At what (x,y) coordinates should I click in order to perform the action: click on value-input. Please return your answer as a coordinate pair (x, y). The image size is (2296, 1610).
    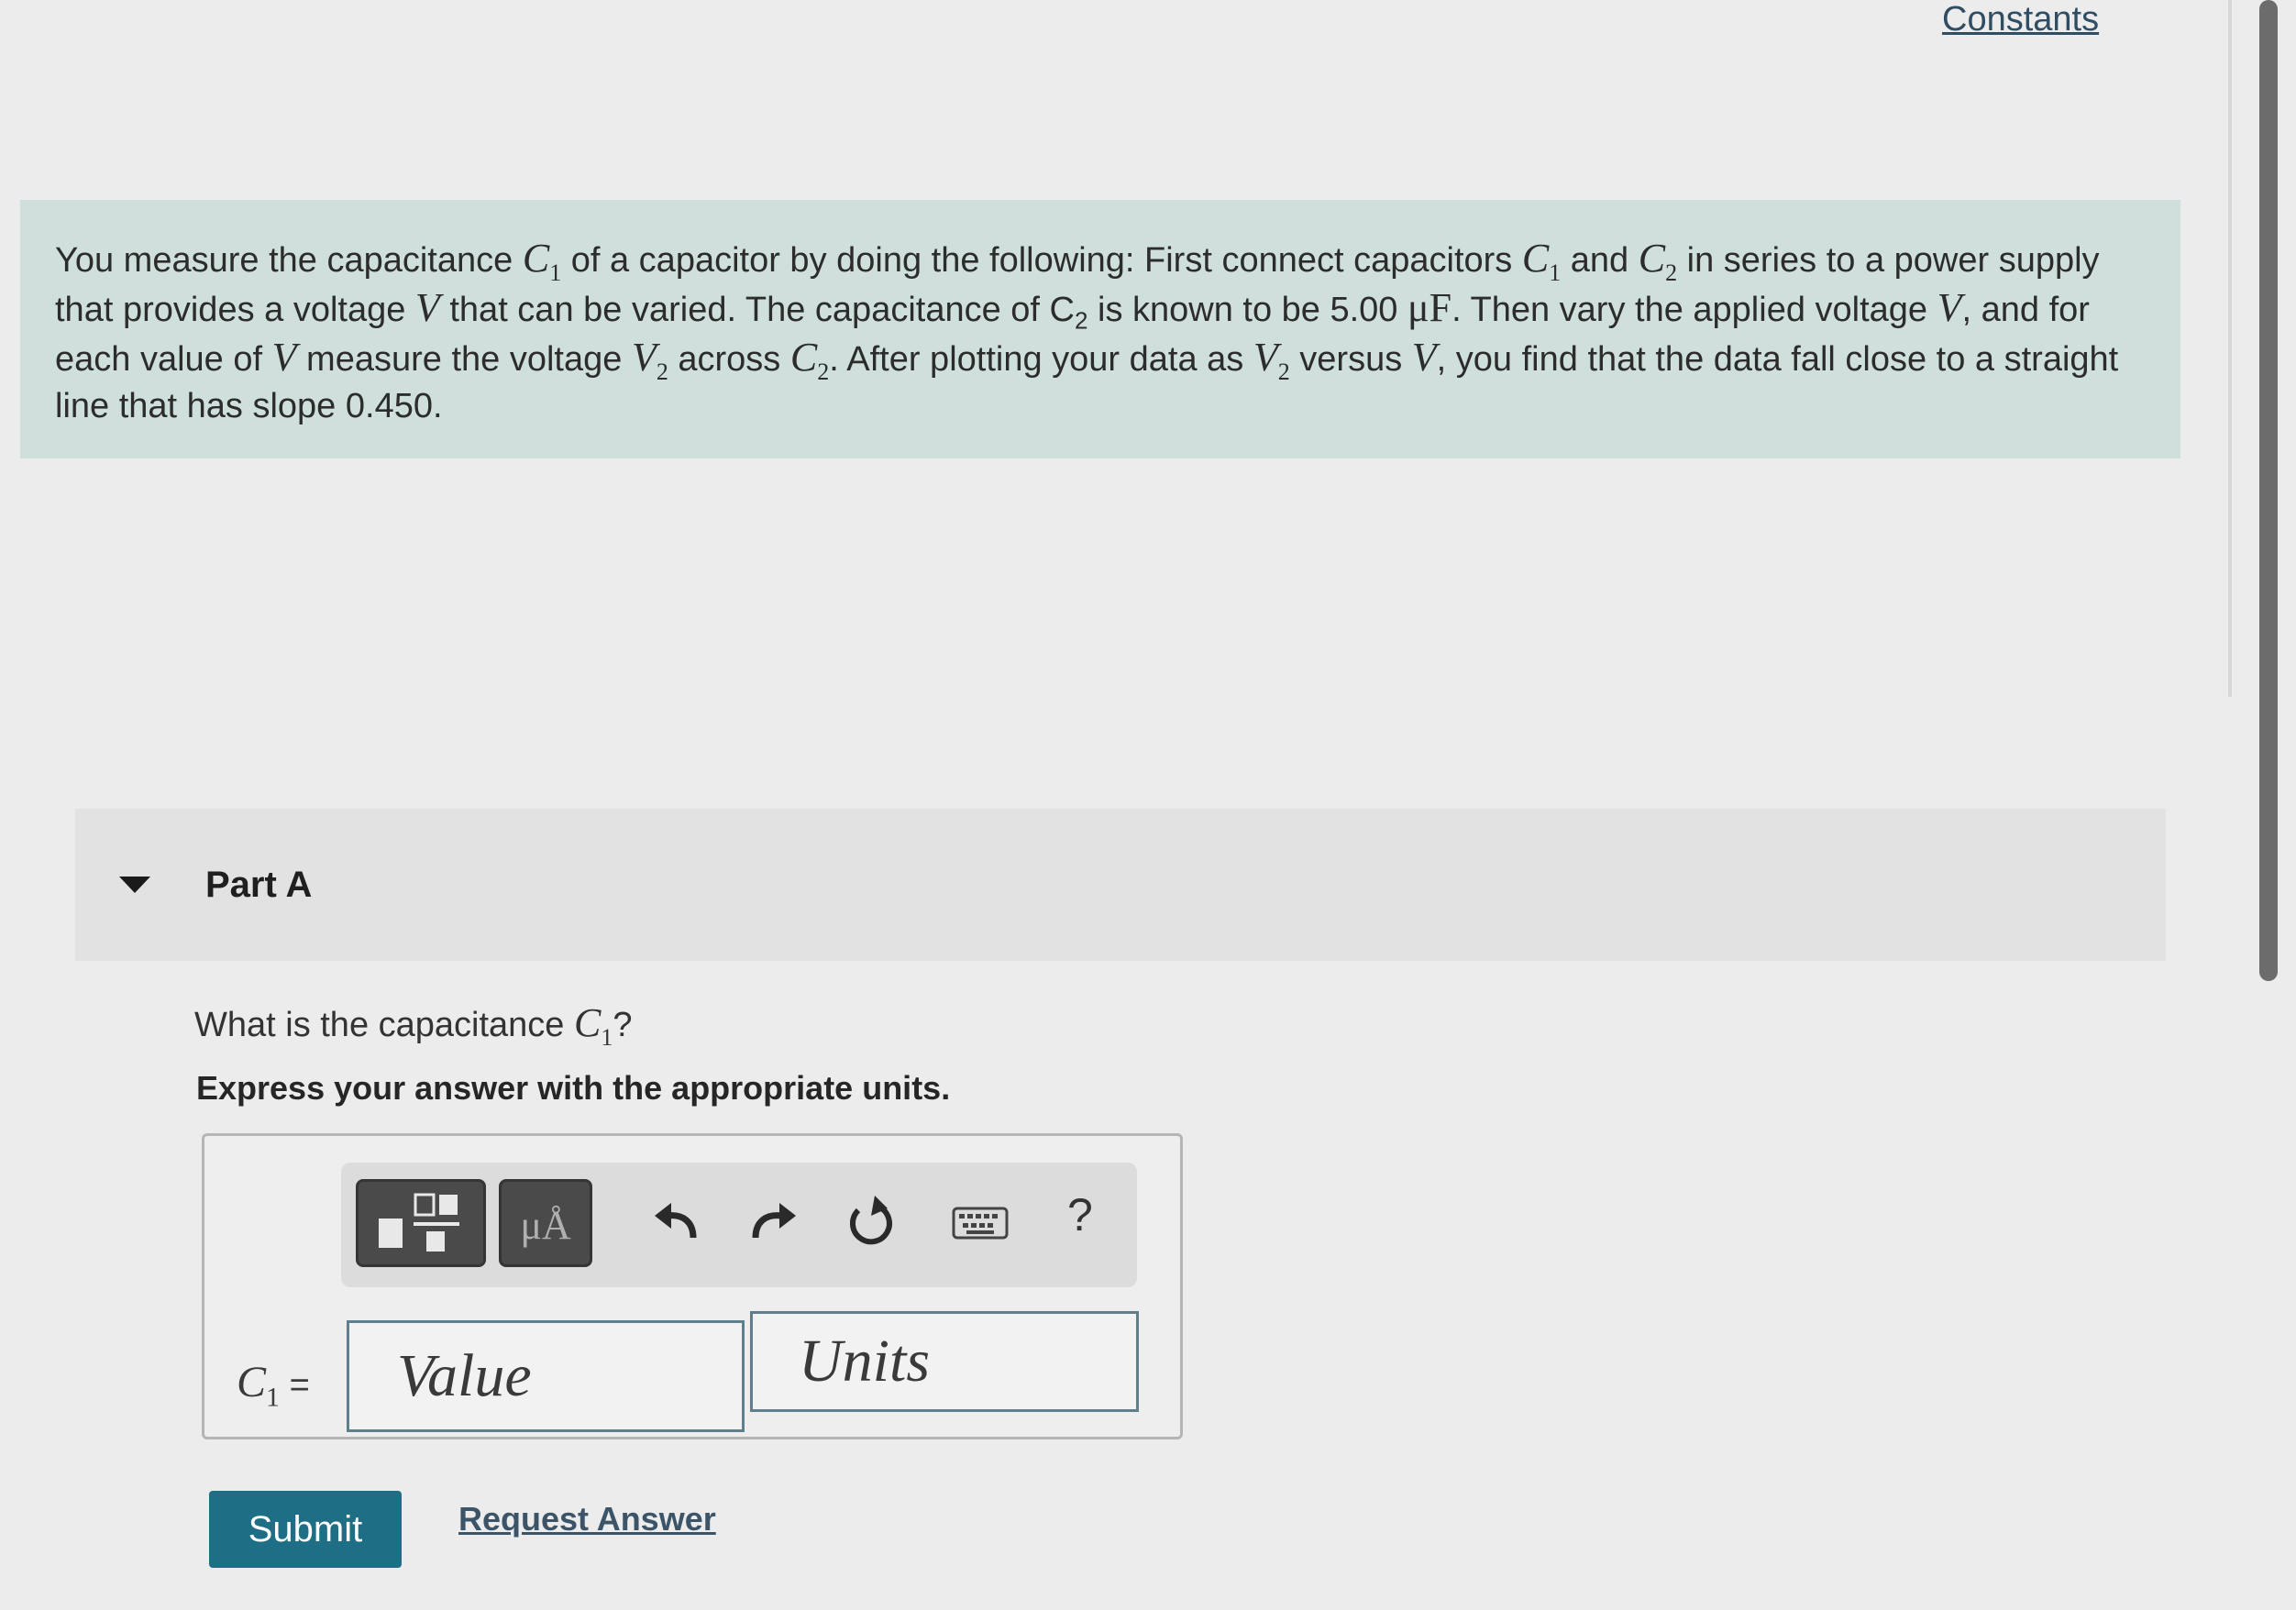
    Looking at the image, I should click on (546, 1376).